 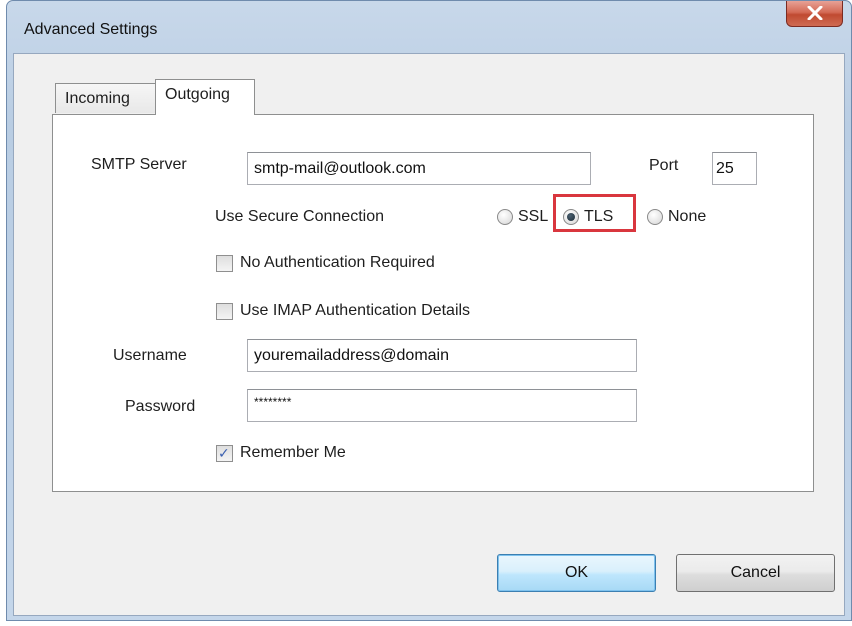 What do you see at coordinates (576, 573) in the screenshot?
I see `ok-button: OK` at bounding box center [576, 573].